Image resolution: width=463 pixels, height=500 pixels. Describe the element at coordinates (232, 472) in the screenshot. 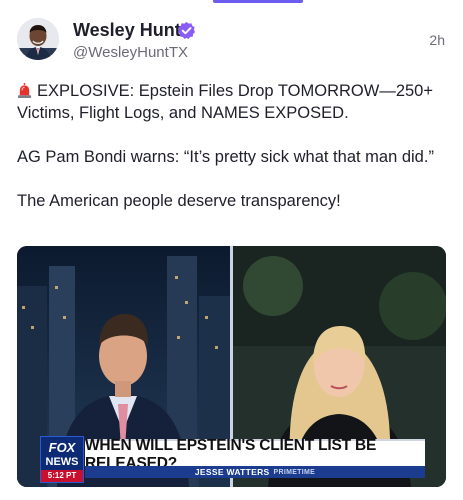

I see `show-name: JESSE WATTERS` at that location.